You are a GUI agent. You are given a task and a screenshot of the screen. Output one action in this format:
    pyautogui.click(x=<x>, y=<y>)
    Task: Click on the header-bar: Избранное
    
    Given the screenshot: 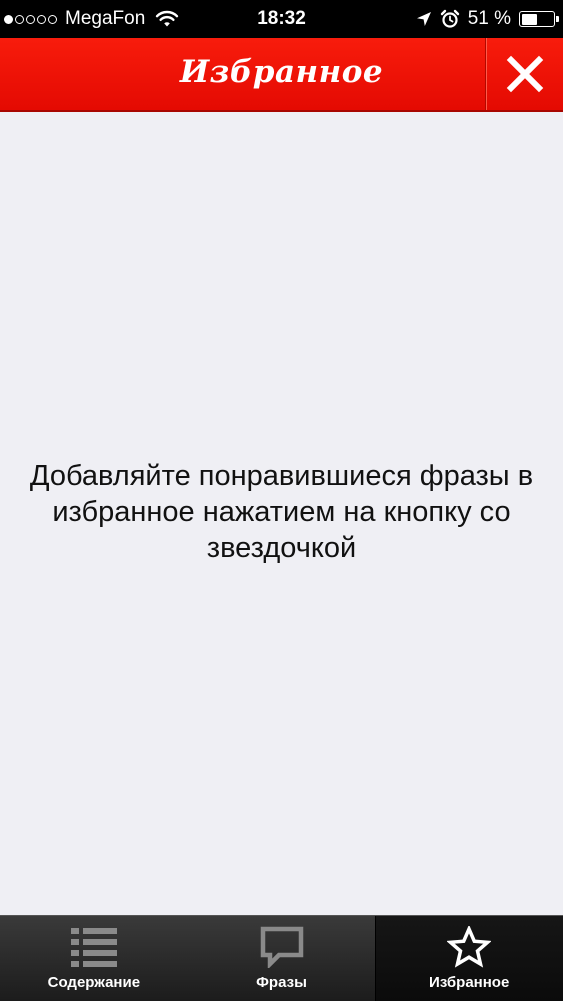 What is the action you would take?
    pyautogui.click(x=281, y=75)
    